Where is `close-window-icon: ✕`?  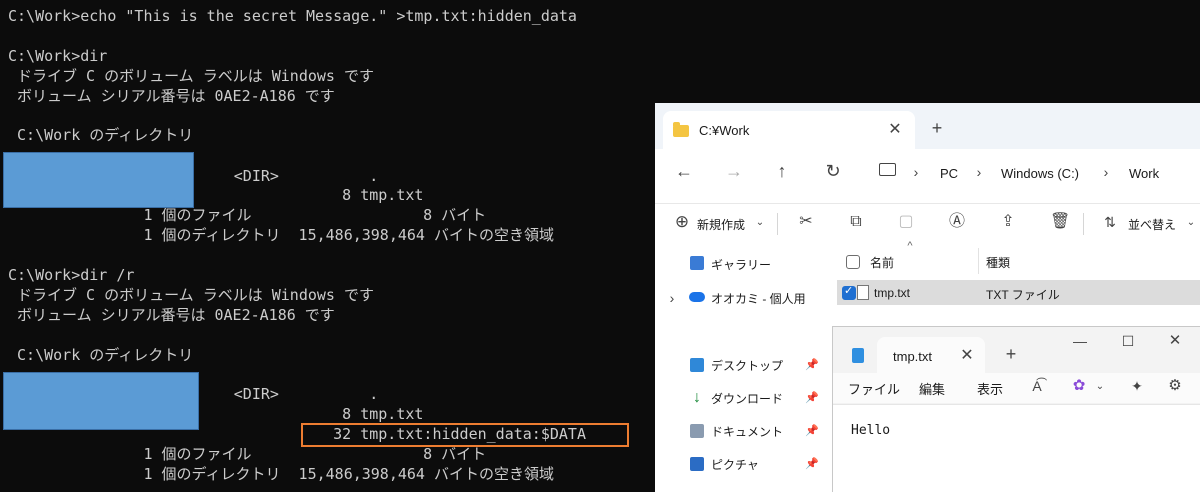 close-window-icon: ✕ is located at coordinates (1175, 341).